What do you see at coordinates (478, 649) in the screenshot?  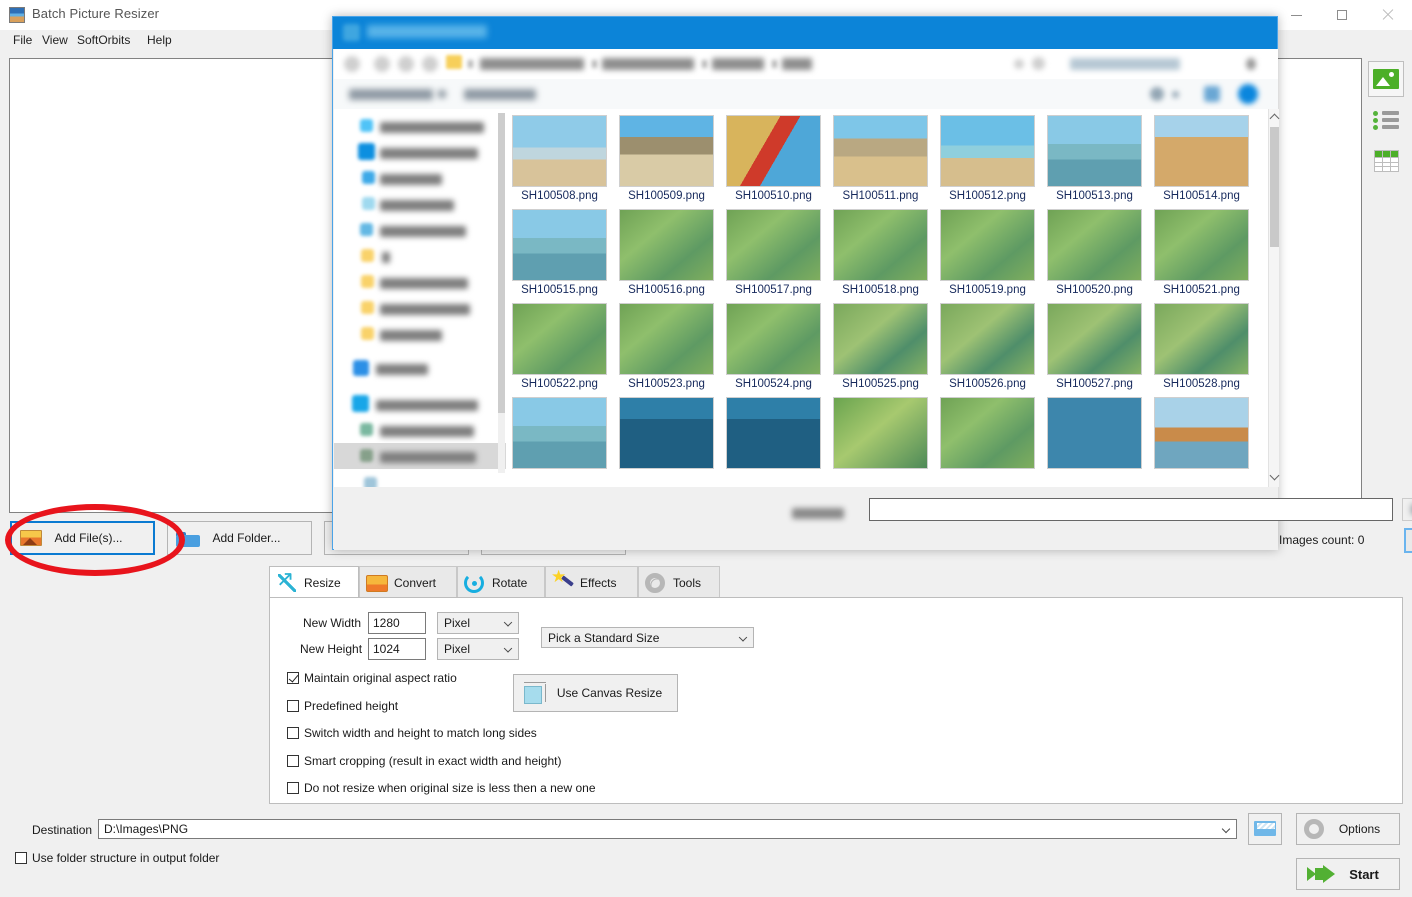 I see `new-height-unit-select: Pixel` at bounding box center [478, 649].